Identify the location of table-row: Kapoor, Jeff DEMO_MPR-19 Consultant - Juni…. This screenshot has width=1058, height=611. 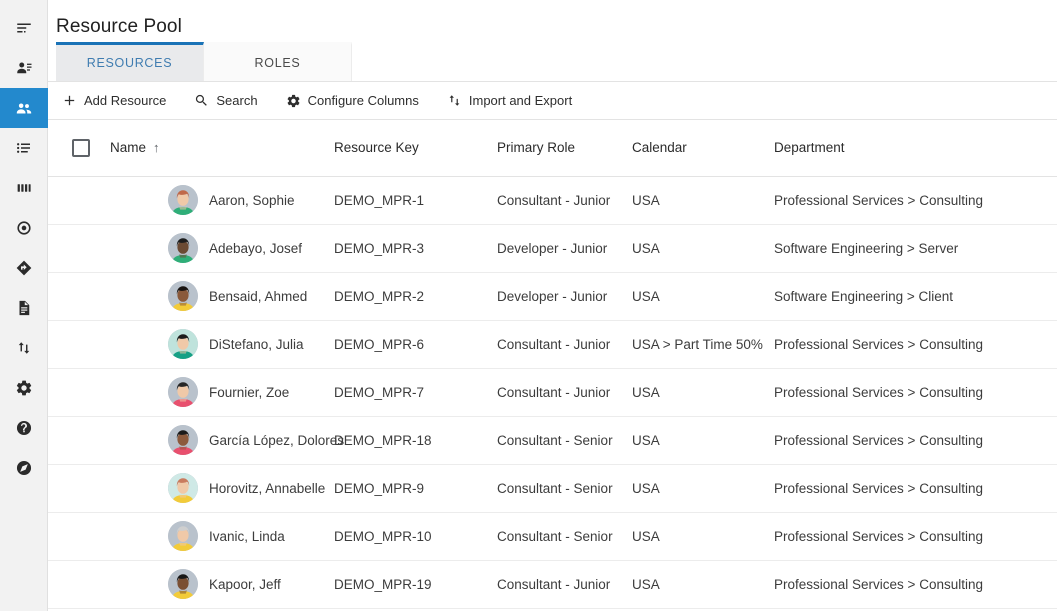
(553, 584).